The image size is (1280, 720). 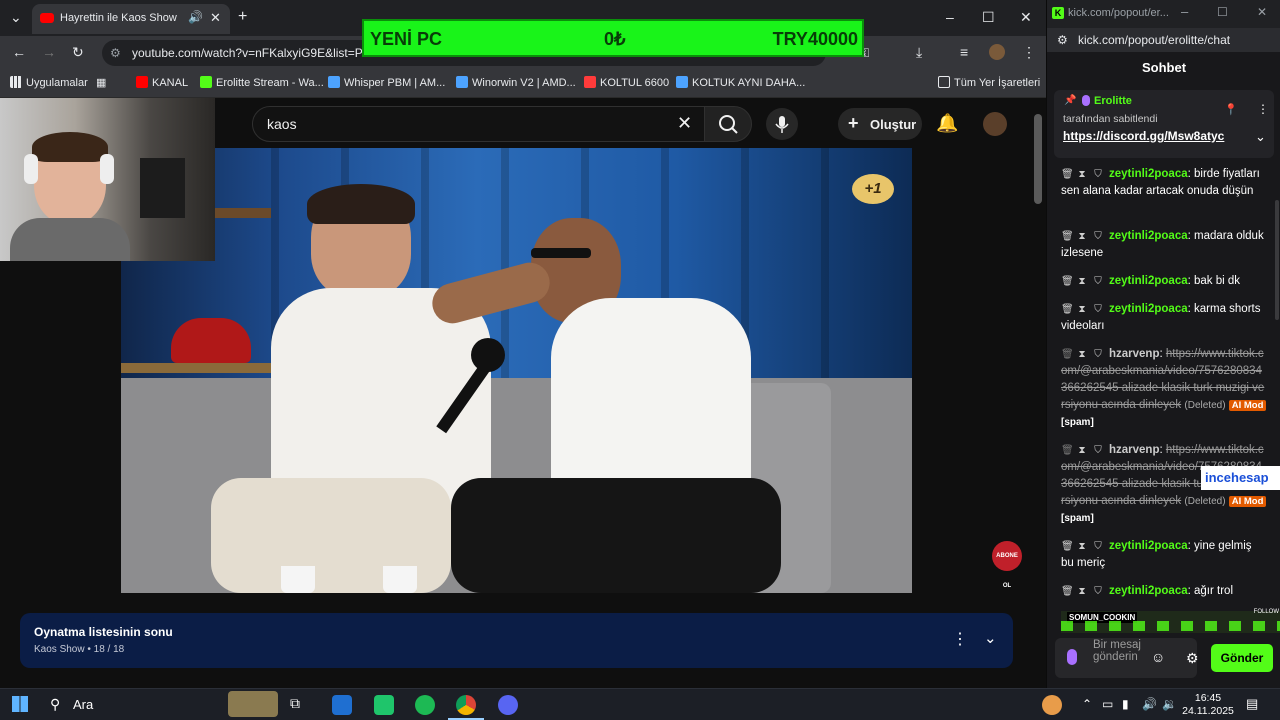 What do you see at coordinates (1143, 136) in the screenshot?
I see `pinned-link: https://discord.gg/Msw8atyc` at bounding box center [1143, 136].